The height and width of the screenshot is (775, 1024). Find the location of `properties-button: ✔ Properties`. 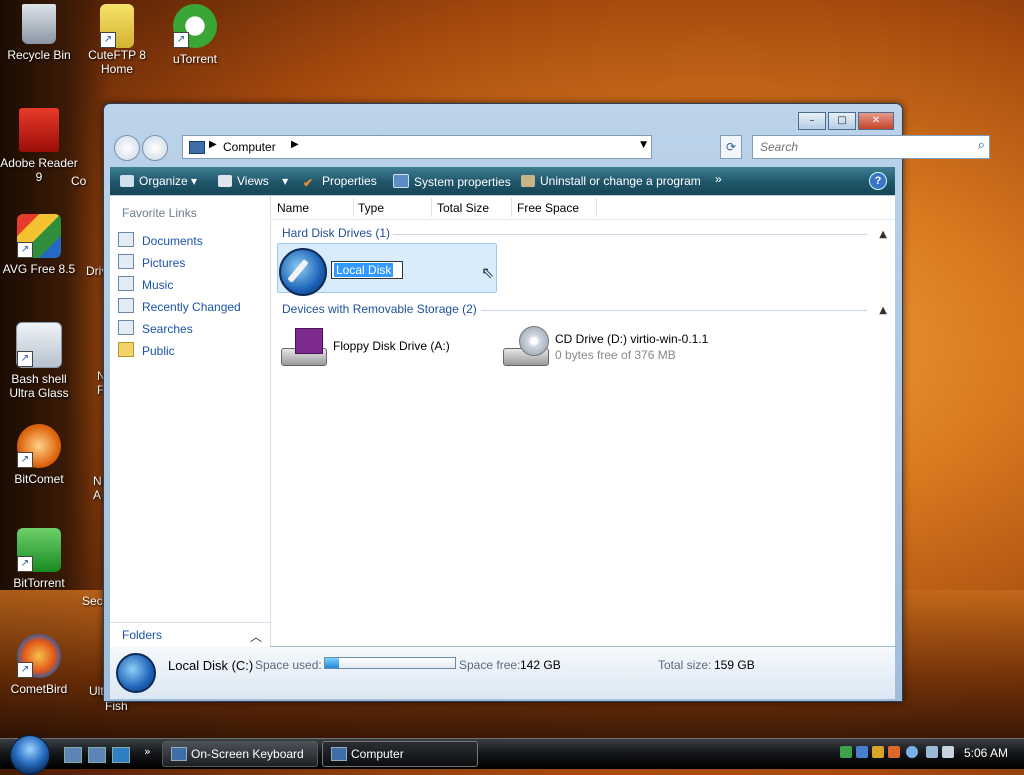

properties-button: ✔ Properties is located at coordinates (340, 182).